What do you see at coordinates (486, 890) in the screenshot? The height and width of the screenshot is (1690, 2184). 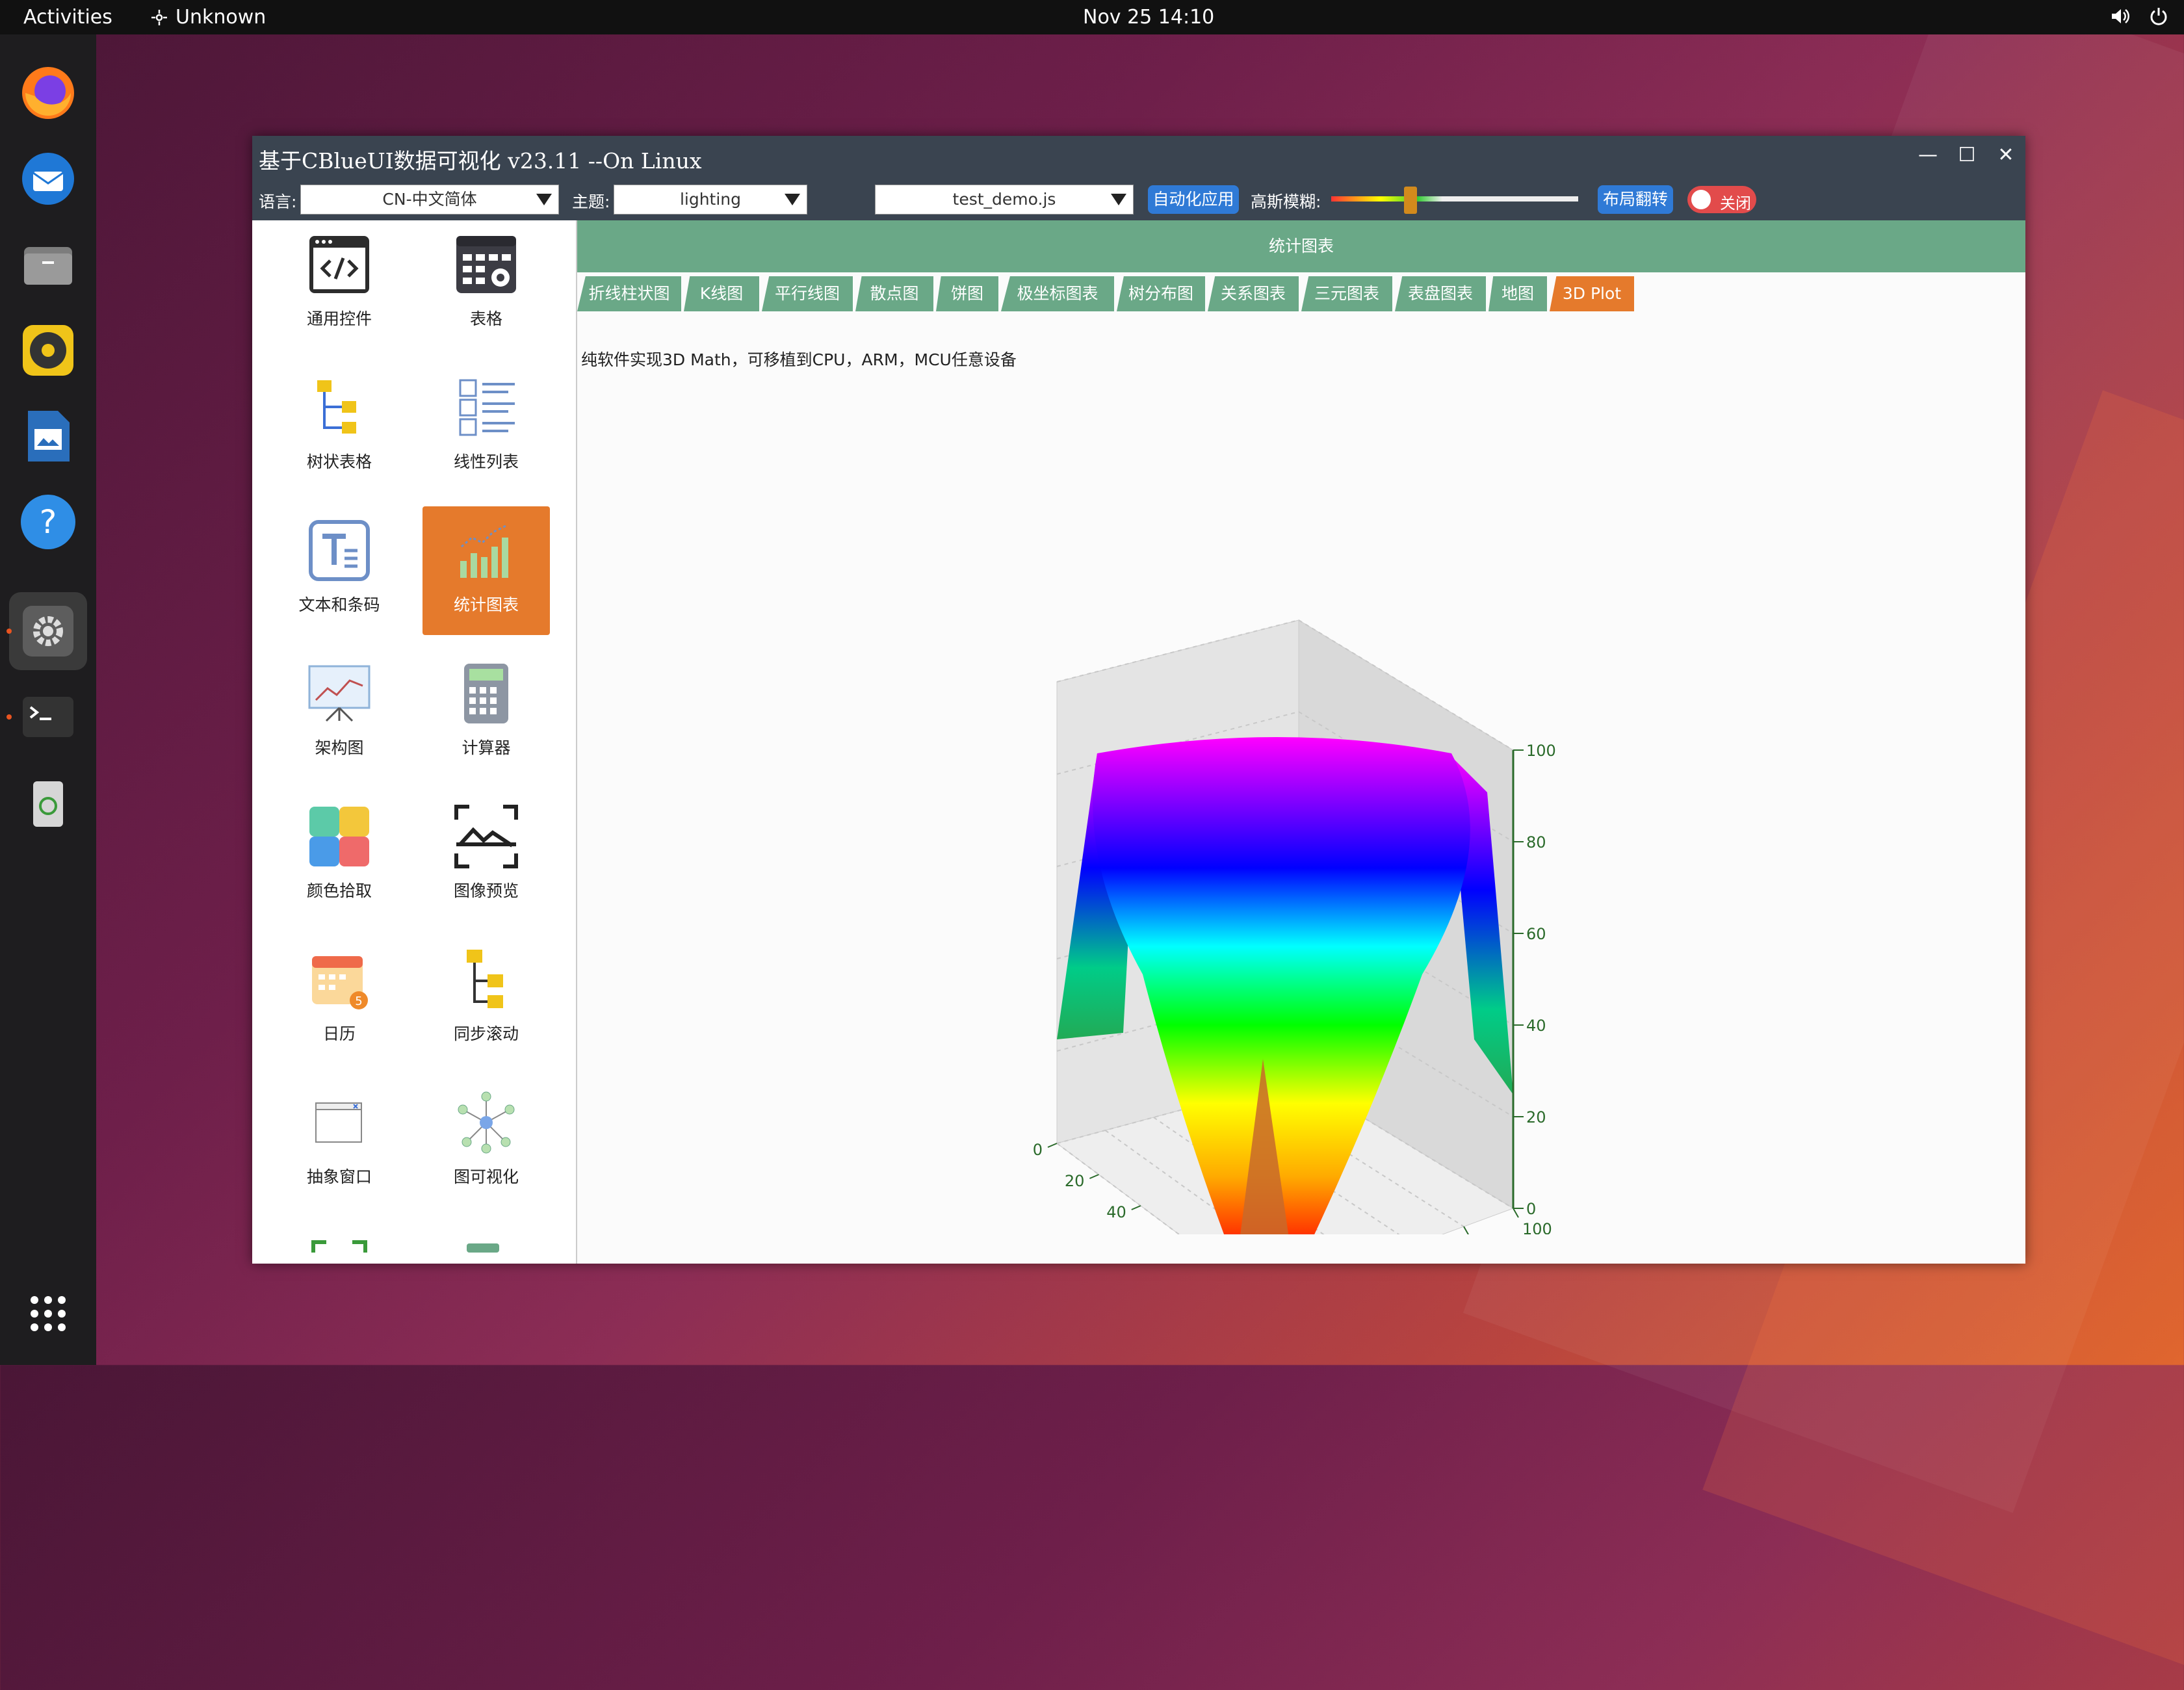 I see `nav-label: 图像预览` at bounding box center [486, 890].